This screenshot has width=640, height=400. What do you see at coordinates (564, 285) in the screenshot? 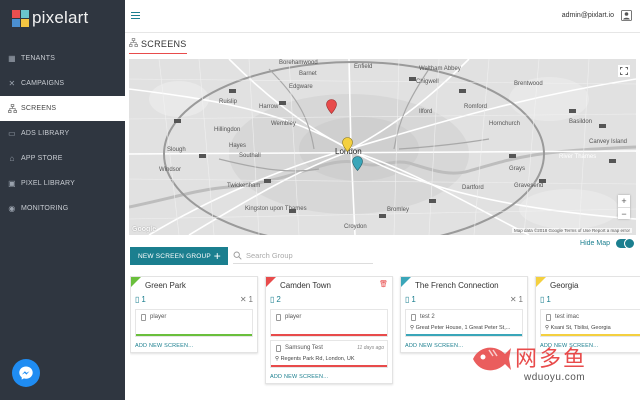
I see `group-name: Georgia` at bounding box center [564, 285].